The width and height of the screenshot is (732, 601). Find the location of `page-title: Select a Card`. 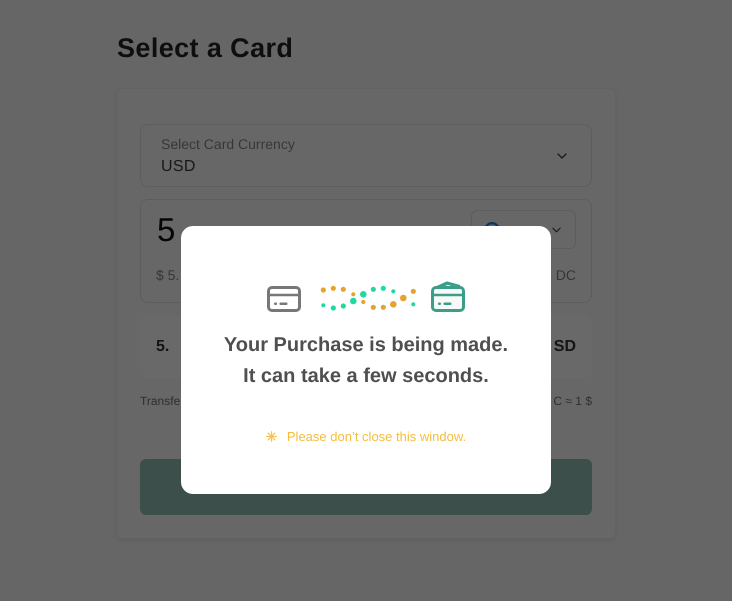

page-title: Select a Card is located at coordinates (205, 48).